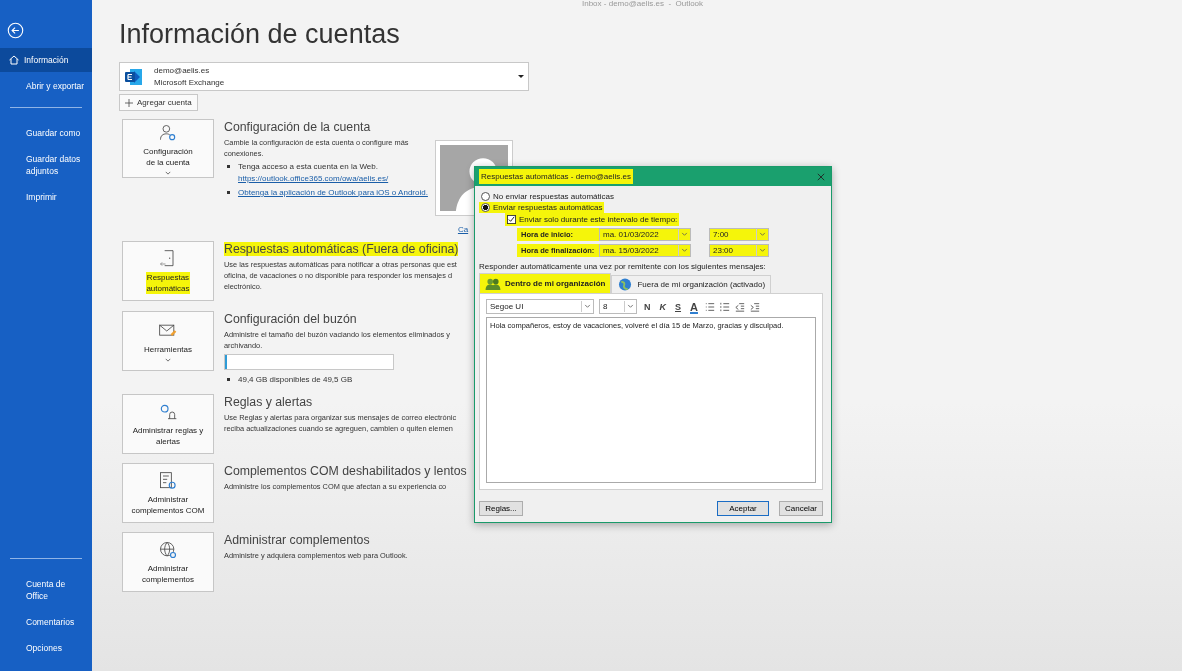  What do you see at coordinates (739, 306) in the screenshot?
I see `decrease-indent-icon` at bounding box center [739, 306].